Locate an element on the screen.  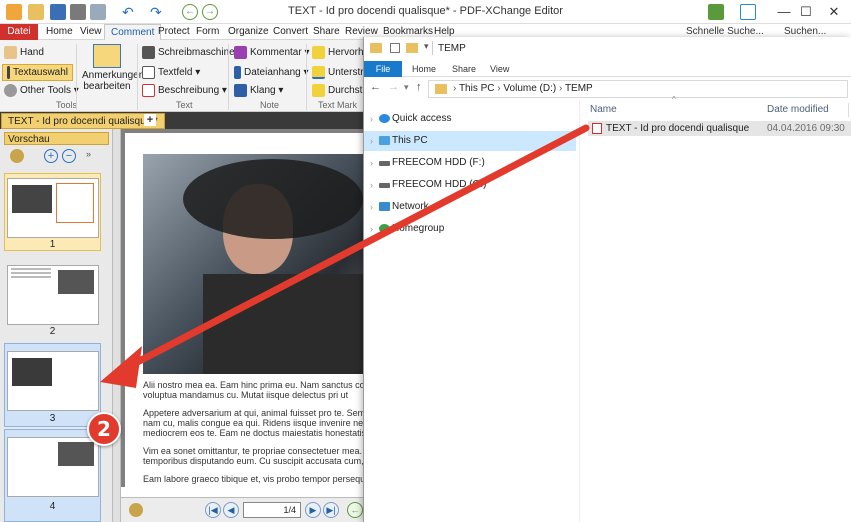
up-arrow-icon: ↑ is located at coordinates (419, 87).